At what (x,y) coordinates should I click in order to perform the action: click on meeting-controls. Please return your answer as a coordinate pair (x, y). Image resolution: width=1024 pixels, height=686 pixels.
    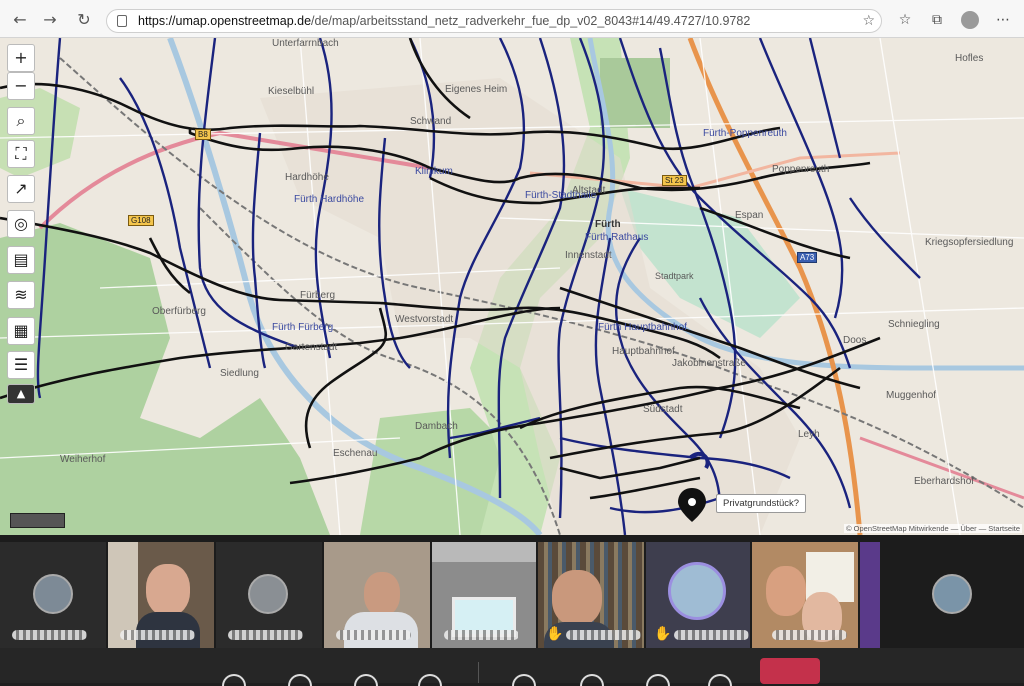
    Looking at the image, I should click on (512, 667).